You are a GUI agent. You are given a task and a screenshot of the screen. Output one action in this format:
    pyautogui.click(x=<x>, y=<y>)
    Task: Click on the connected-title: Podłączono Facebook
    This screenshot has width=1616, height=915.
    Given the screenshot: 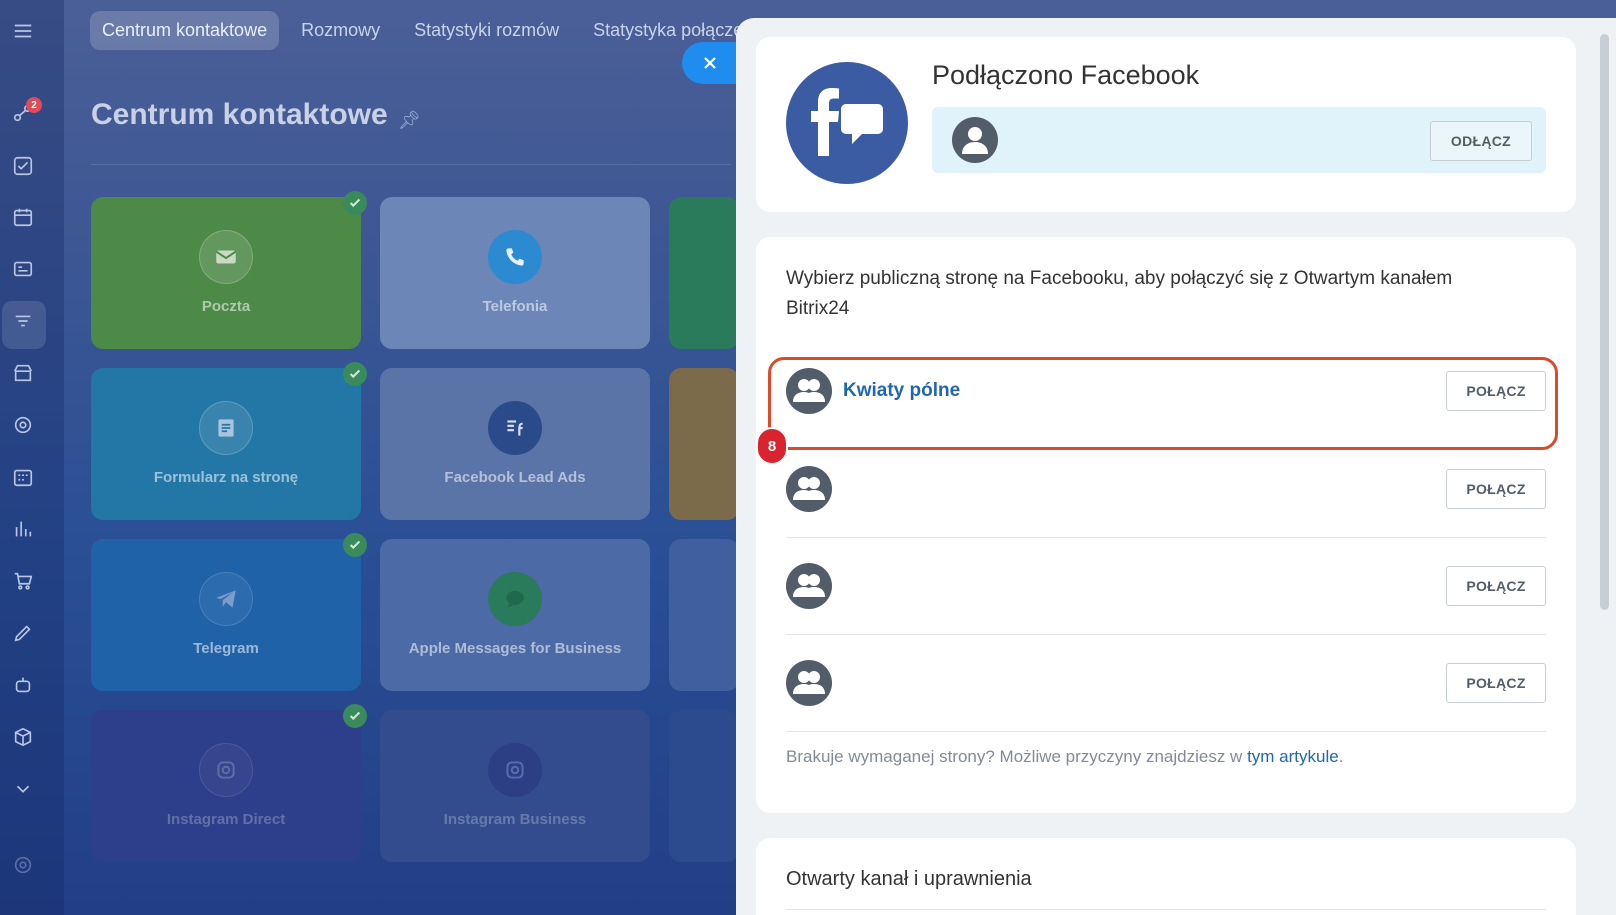 What is the action you would take?
    pyautogui.click(x=1066, y=75)
    